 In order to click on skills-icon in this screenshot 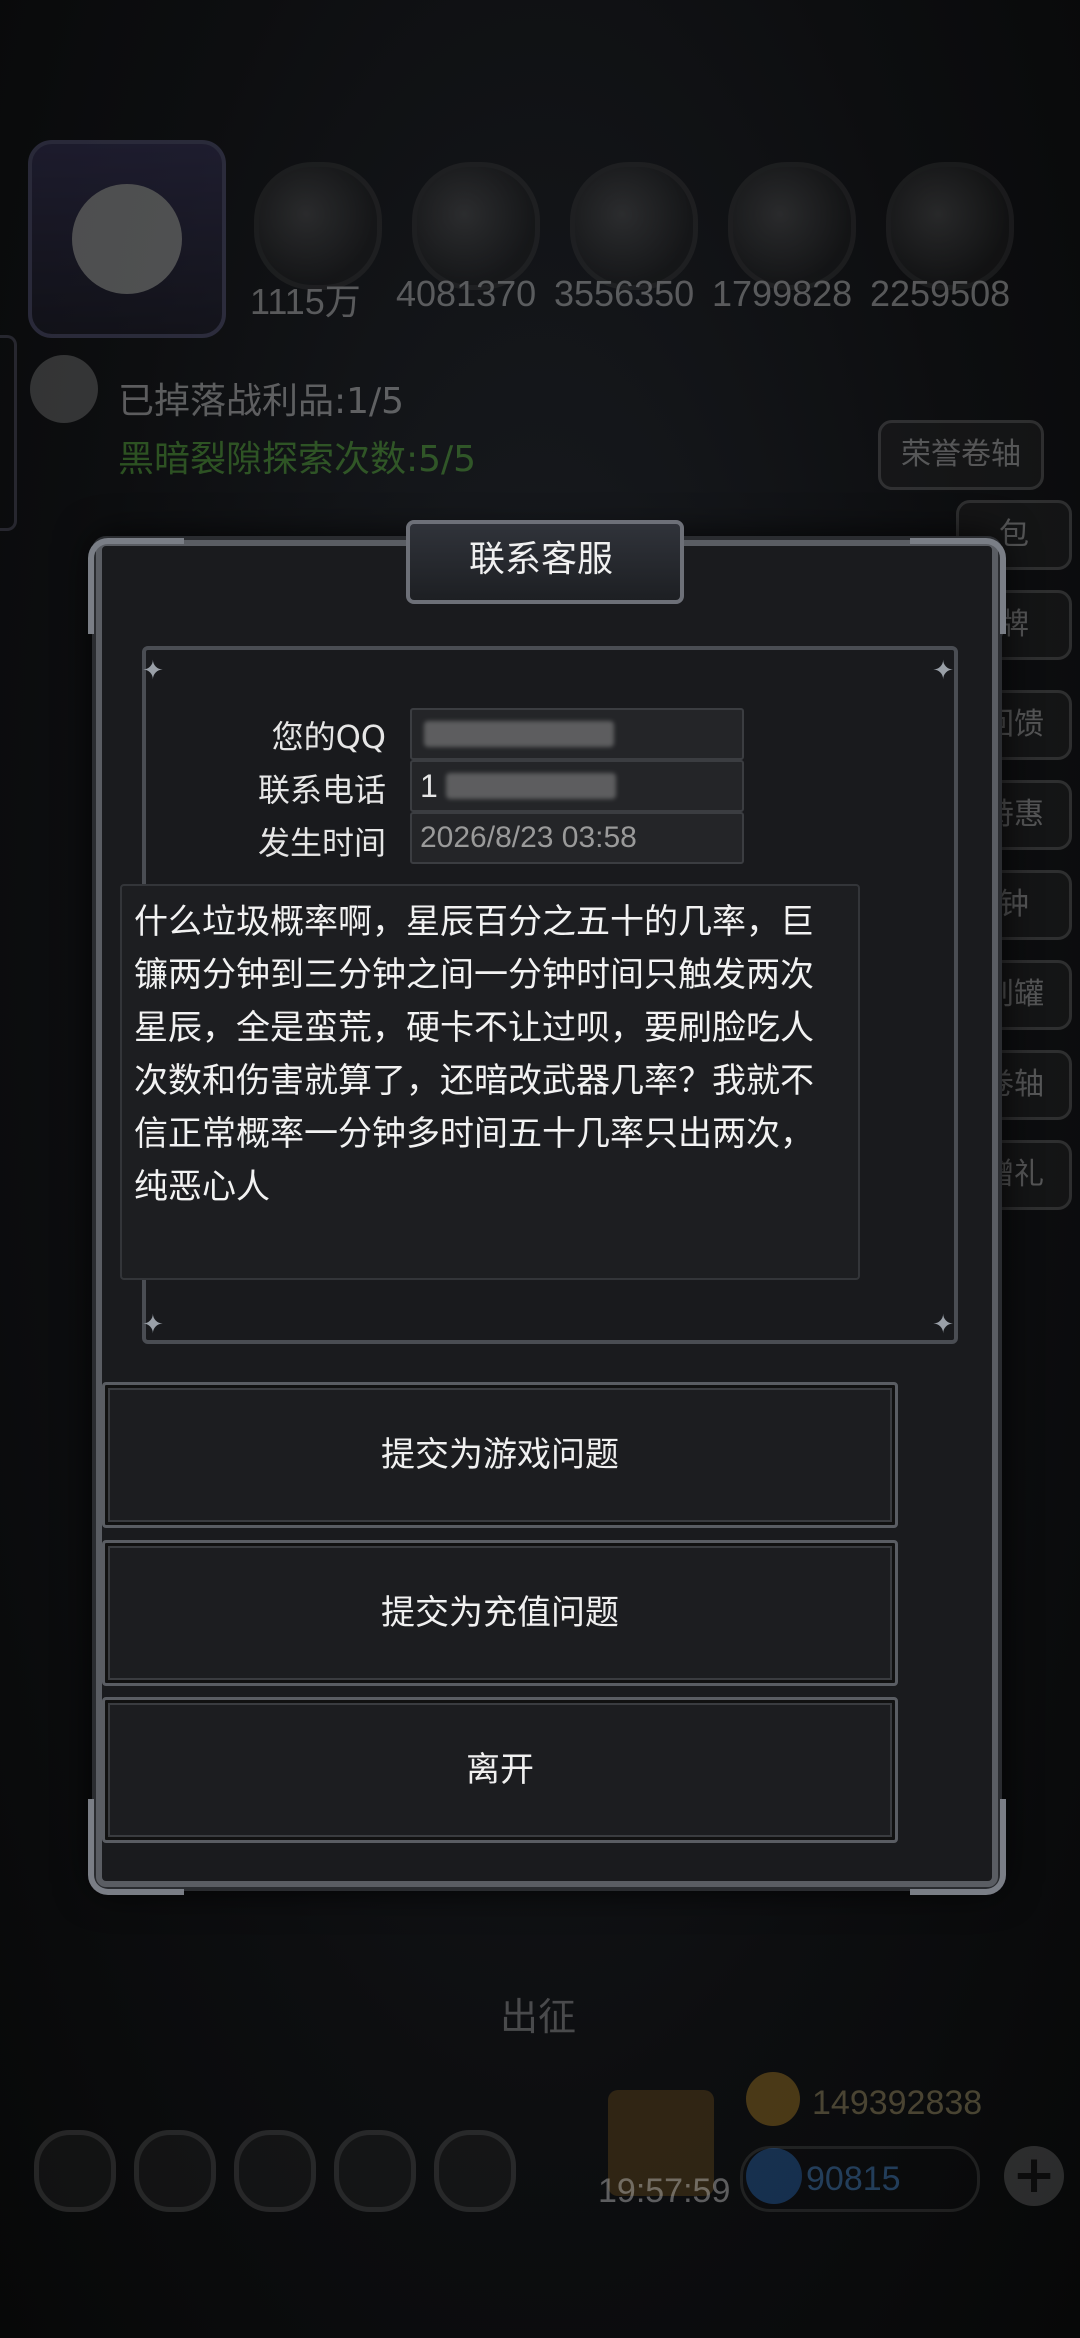, I will do `click(175, 2171)`.